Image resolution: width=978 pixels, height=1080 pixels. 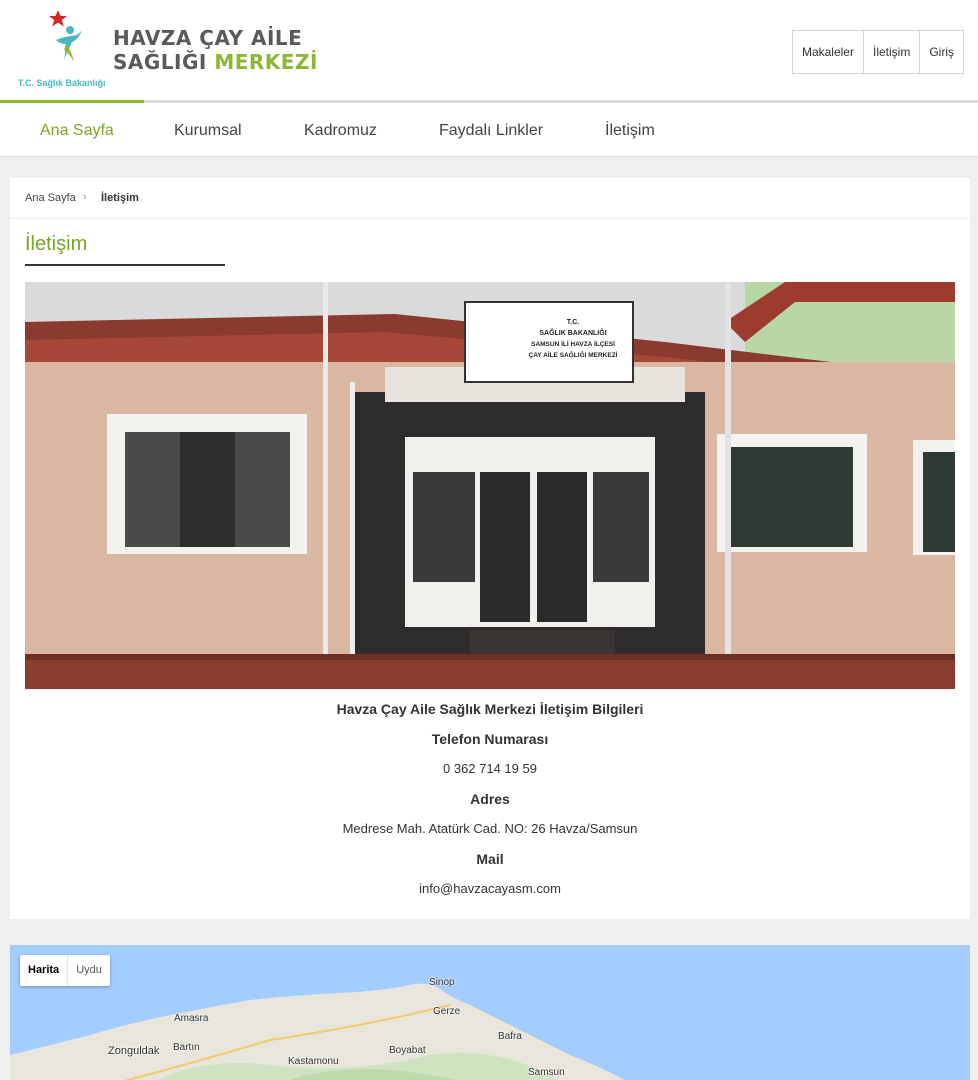 What do you see at coordinates (120, 198) in the screenshot?
I see `breadcrumb-current: İletişim` at bounding box center [120, 198].